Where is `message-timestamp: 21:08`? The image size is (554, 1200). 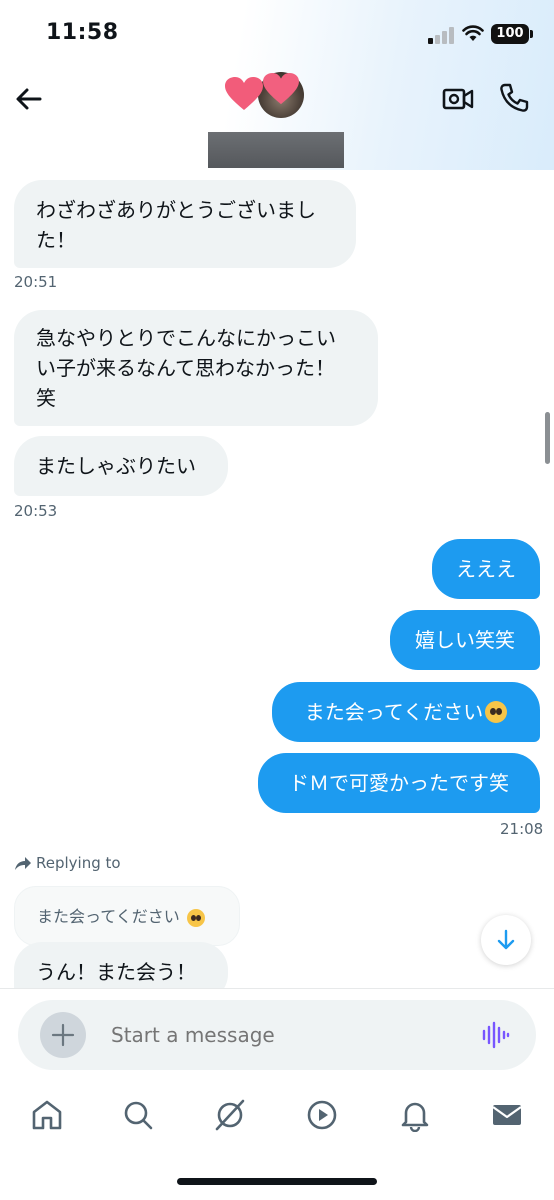
message-timestamp: 21:08 is located at coordinates (522, 829).